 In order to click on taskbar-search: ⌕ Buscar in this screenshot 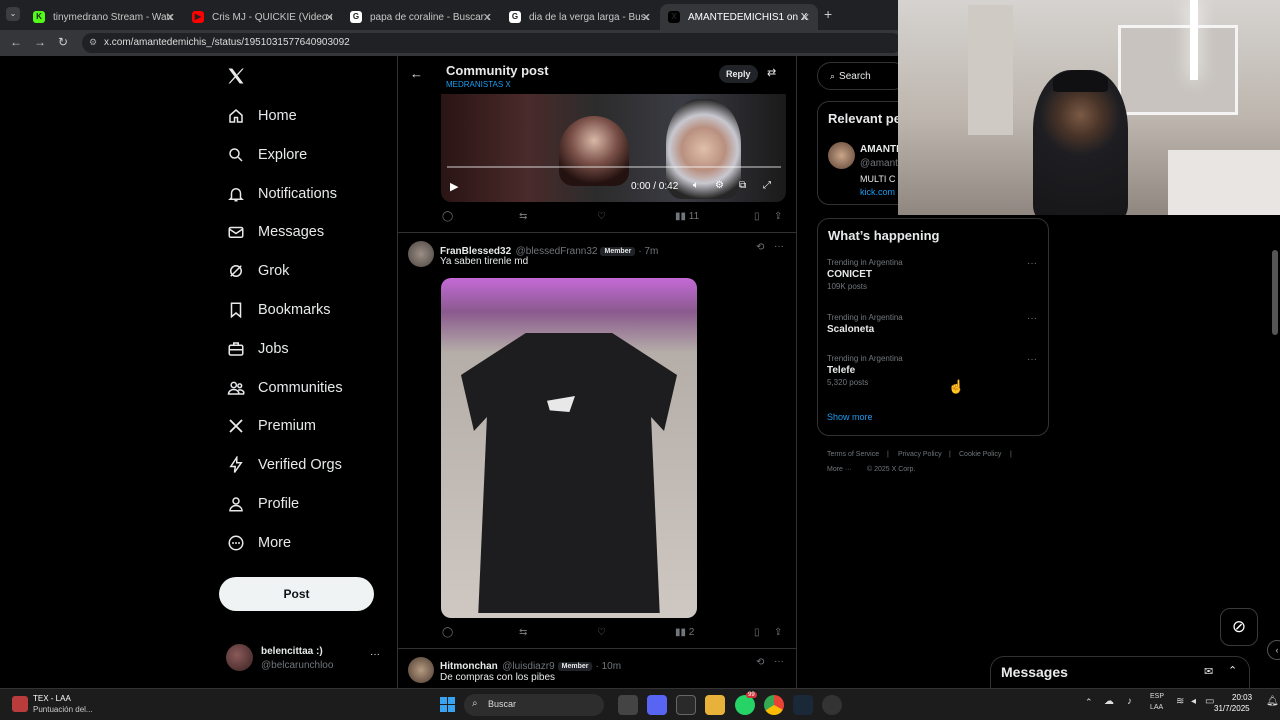, I will do `click(534, 705)`.